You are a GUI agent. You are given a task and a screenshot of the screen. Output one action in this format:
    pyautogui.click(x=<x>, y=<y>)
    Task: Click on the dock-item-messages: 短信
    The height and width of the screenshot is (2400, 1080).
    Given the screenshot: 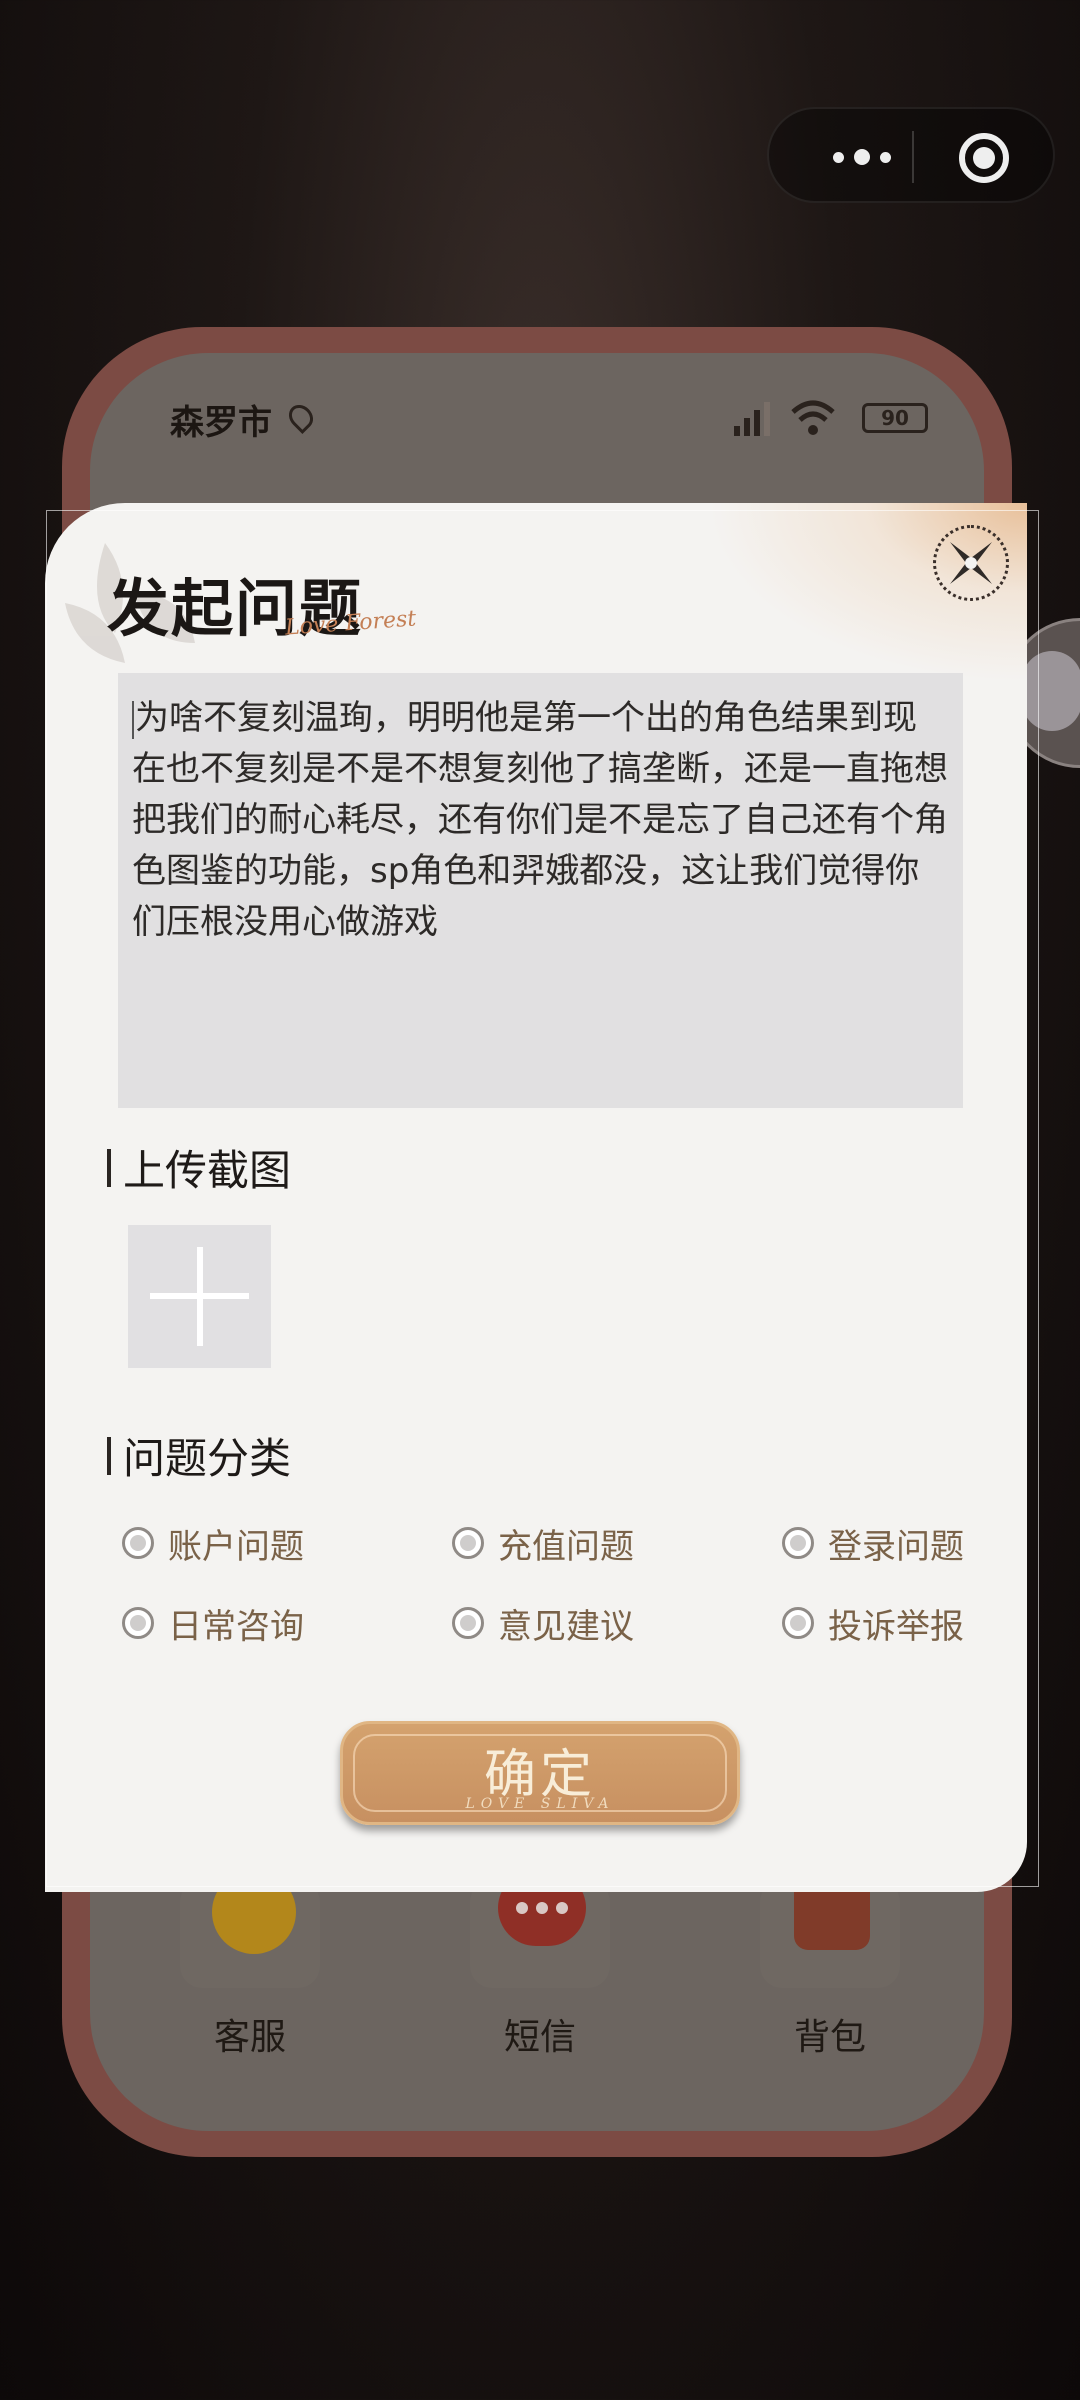 What is the action you would take?
    pyautogui.click(x=540, y=1965)
    